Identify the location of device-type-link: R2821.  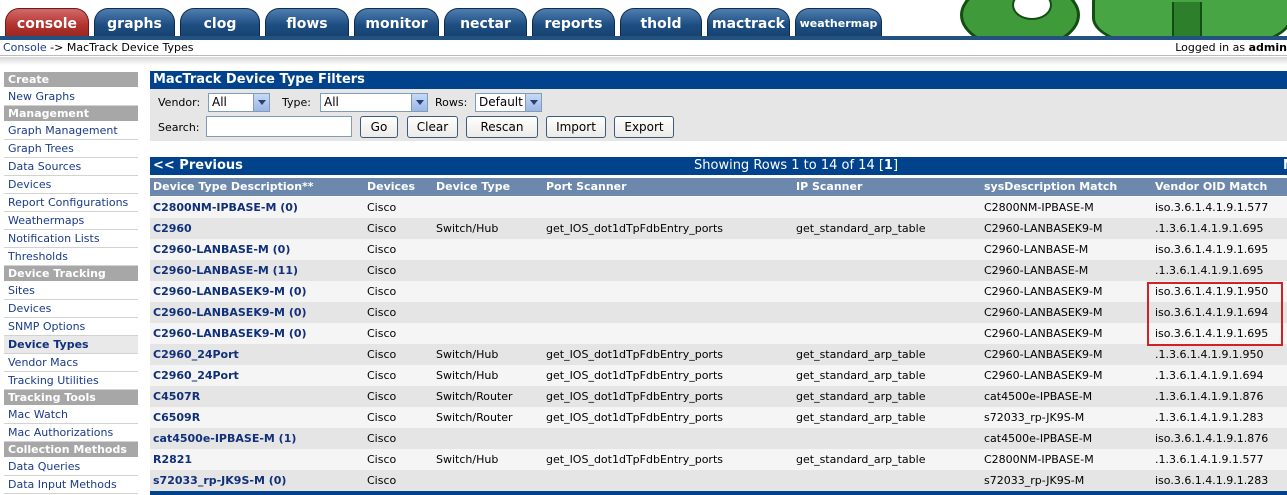
(172, 459).